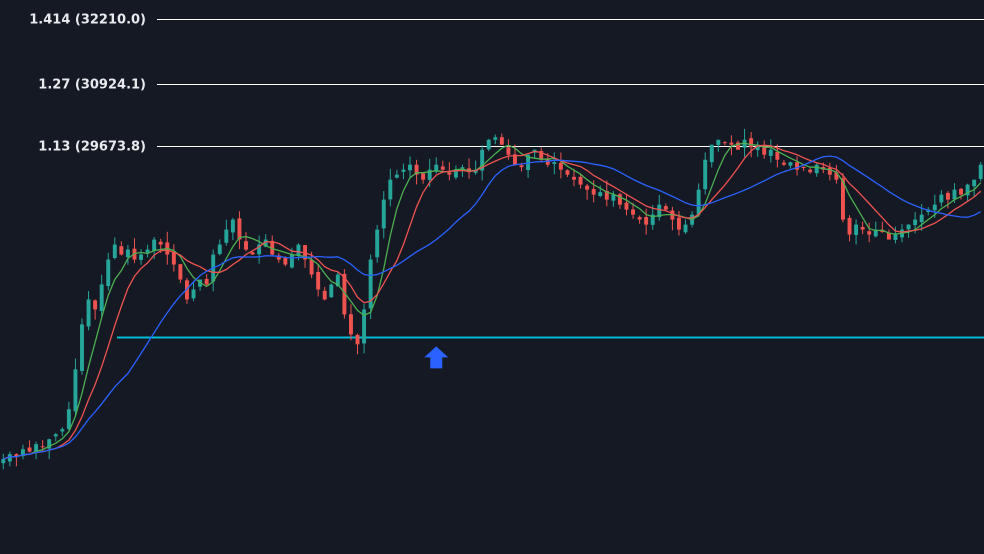 Image resolution: width=984 pixels, height=554 pixels. What do you see at coordinates (92, 147) in the screenshot?
I see `fib-label-2: 1.13 (29673.8)` at bounding box center [92, 147].